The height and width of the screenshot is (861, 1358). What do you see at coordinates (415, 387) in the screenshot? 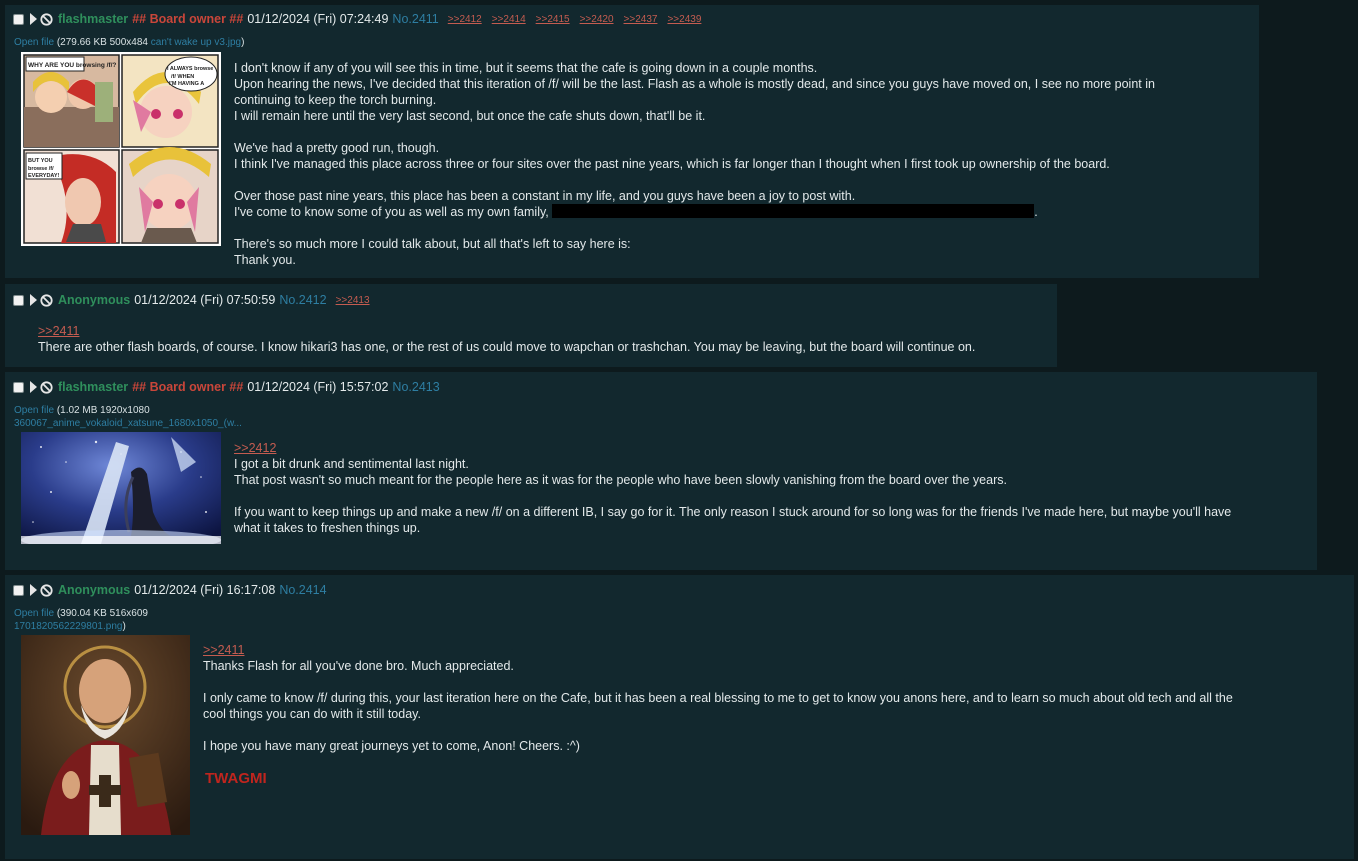
I see `post-number-link: No.2413` at bounding box center [415, 387].